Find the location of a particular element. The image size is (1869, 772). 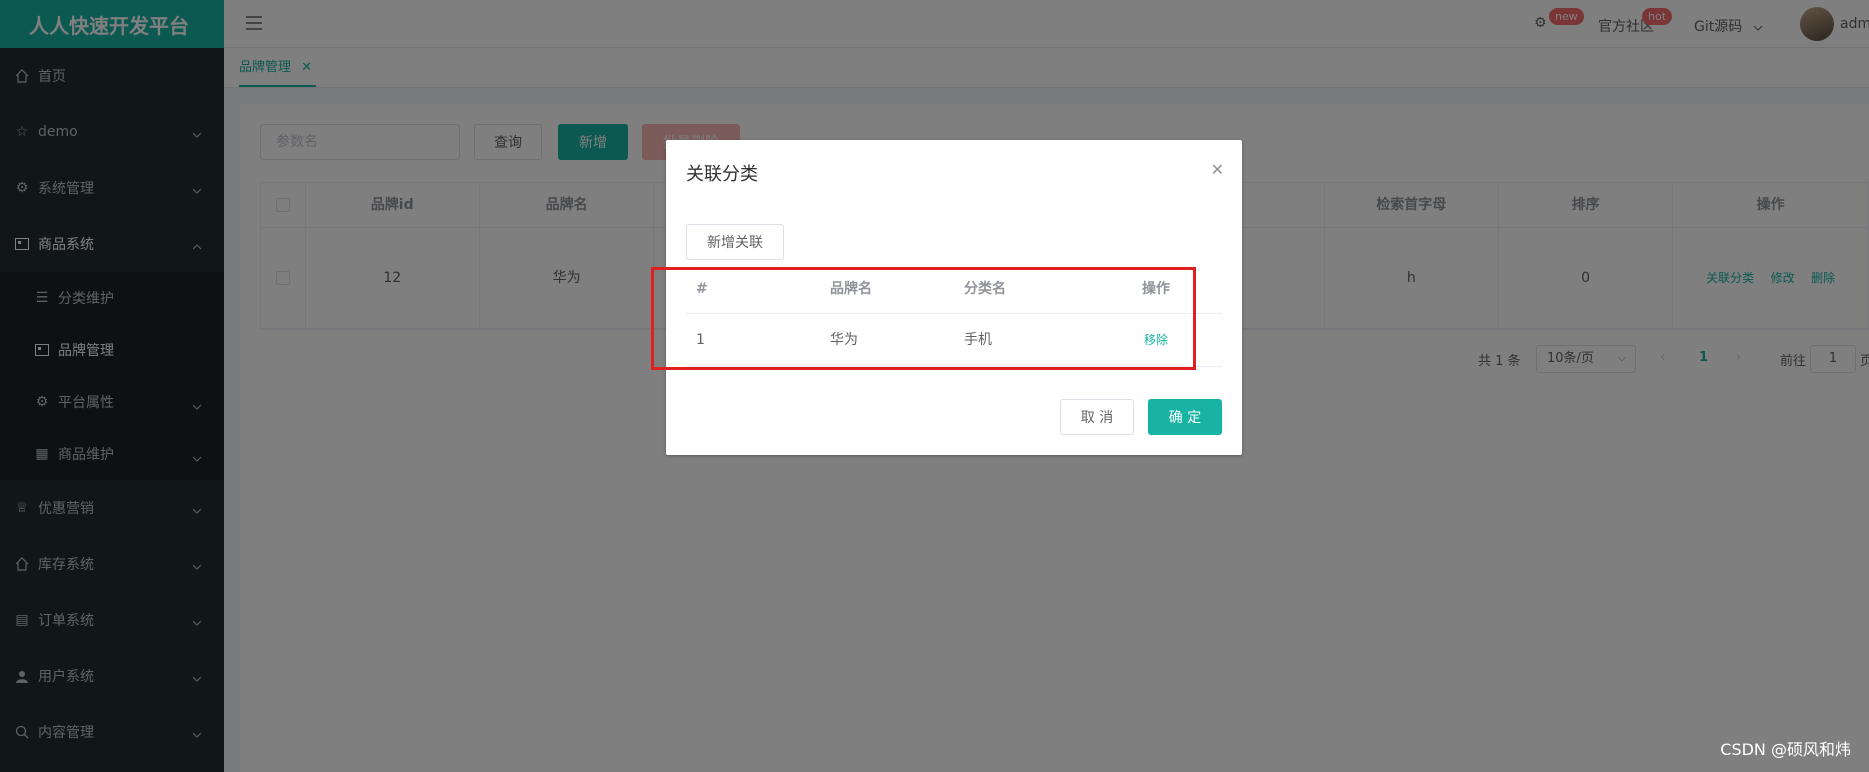

highlight-annotation-box is located at coordinates (923, 318).